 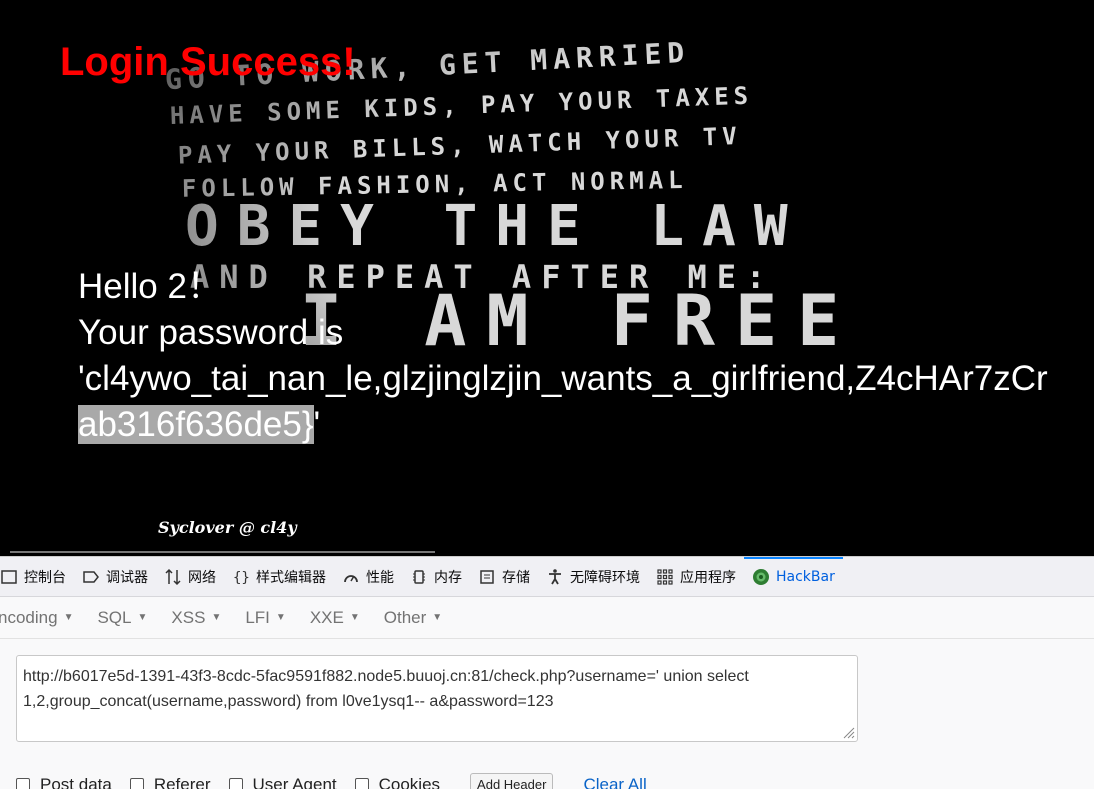 I want to click on tab-console: 控制台, so click(x=37, y=577).